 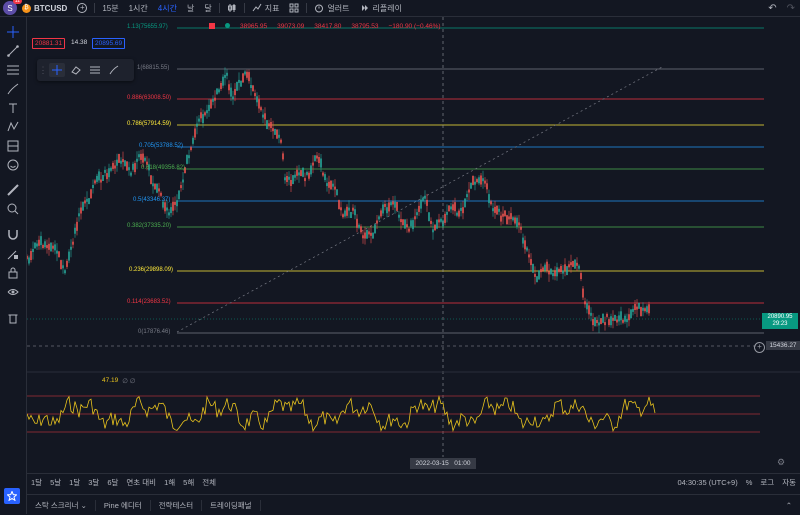 What do you see at coordinates (43, 70) in the screenshot?
I see `drag-handle-icon: ⋮` at bounding box center [43, 70].